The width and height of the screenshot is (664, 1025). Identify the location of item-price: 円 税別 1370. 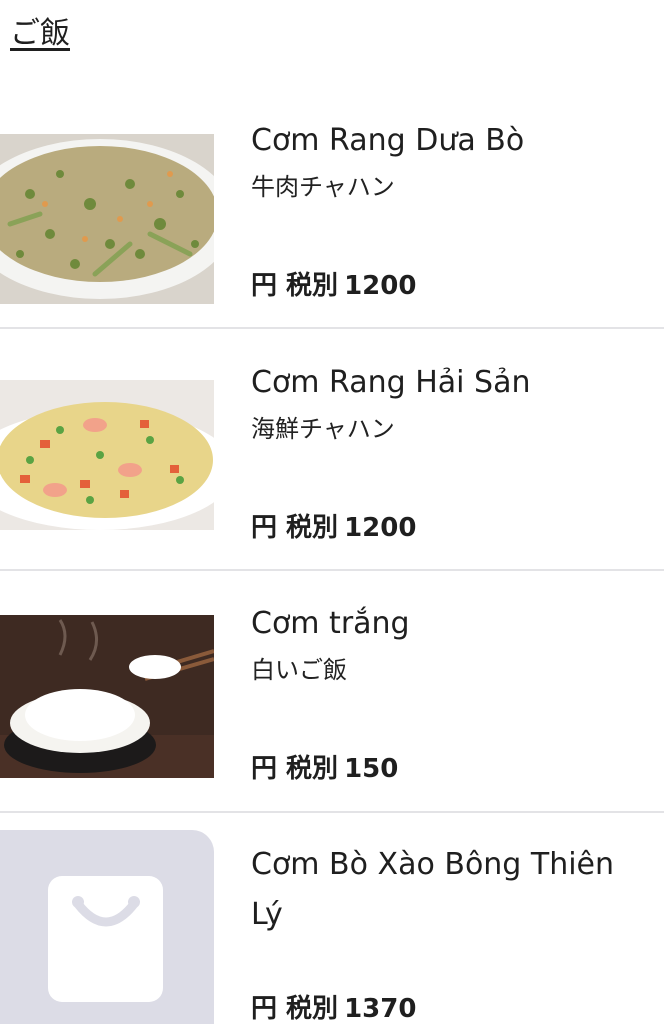
(333, 1006).